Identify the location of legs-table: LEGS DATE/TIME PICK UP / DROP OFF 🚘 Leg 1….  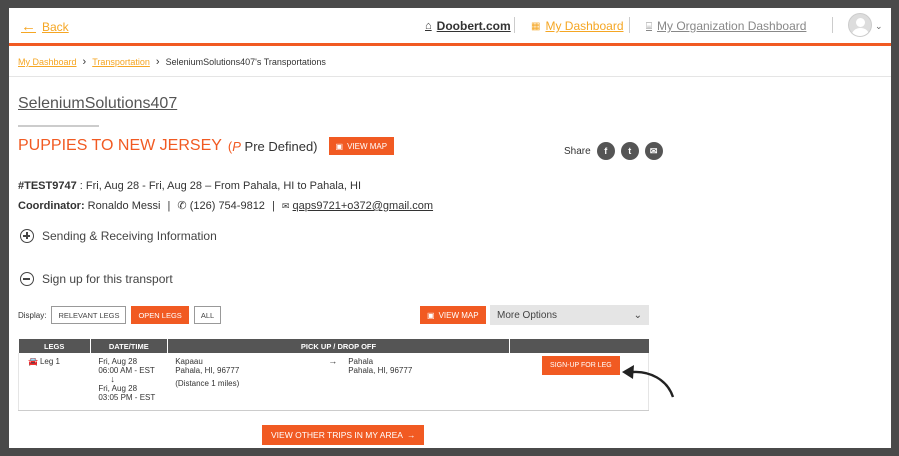
(333, 375).